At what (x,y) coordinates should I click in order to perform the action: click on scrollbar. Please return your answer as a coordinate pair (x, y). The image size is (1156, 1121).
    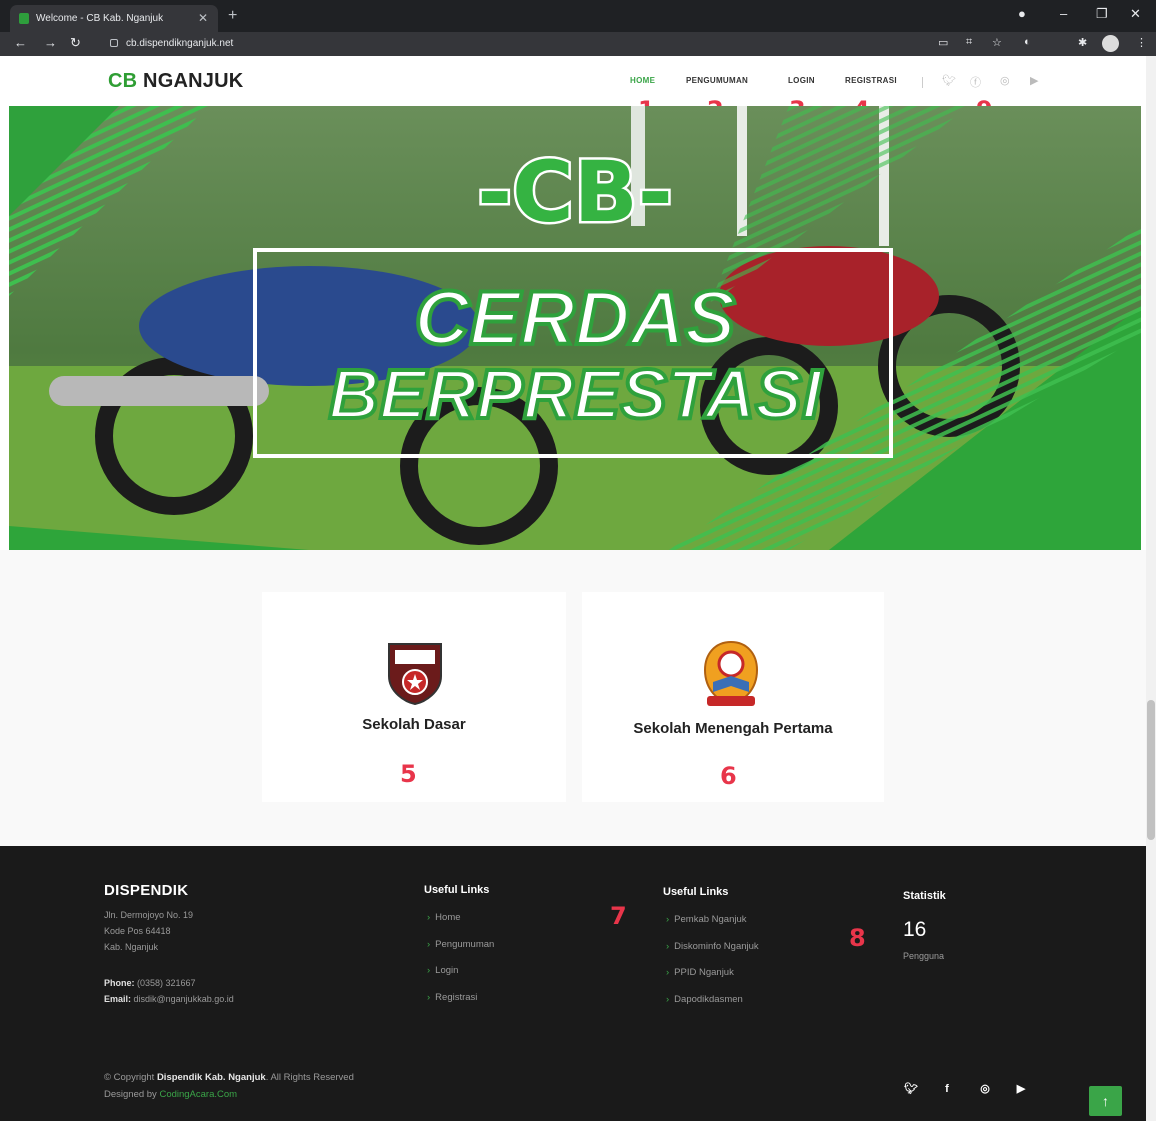
    Looking at the image, I should click on (1151, 588).